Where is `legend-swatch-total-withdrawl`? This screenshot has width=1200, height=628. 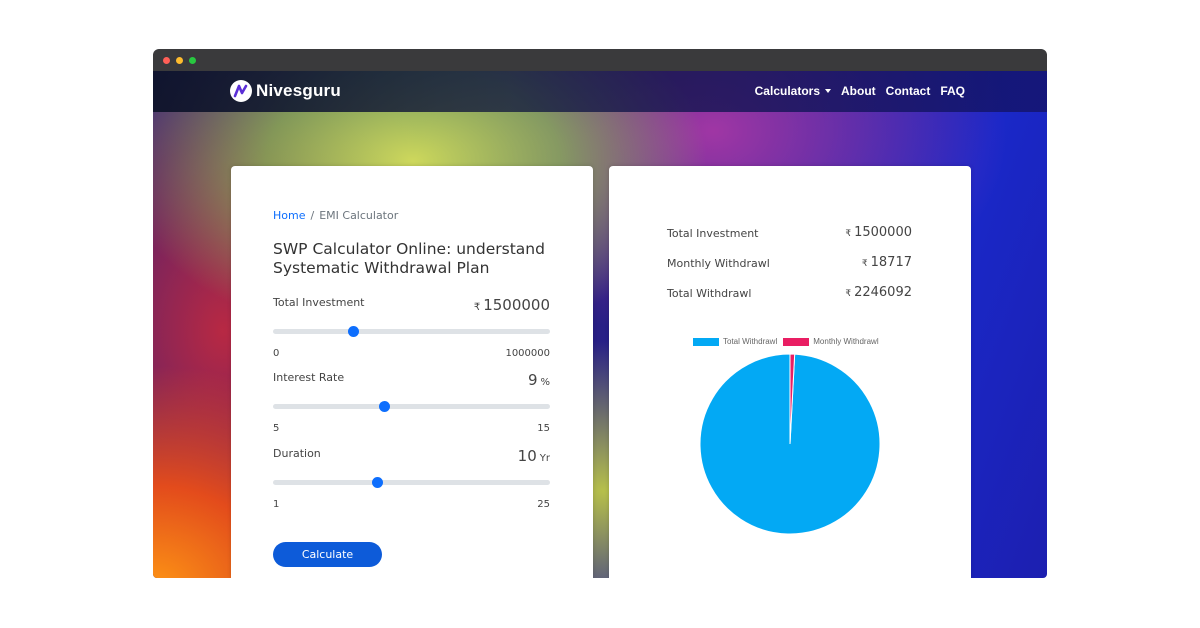 legend-swatch-total-withdrawl is located at coordinates (706, 341).